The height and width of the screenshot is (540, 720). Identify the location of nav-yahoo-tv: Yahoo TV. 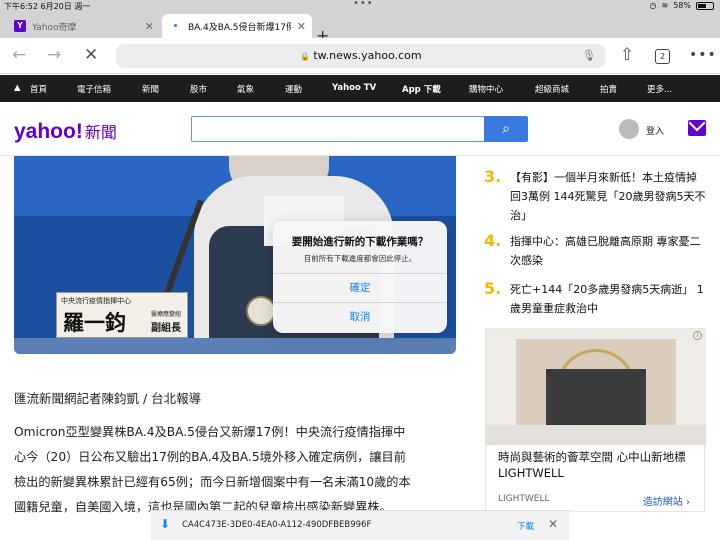
(354, 88).